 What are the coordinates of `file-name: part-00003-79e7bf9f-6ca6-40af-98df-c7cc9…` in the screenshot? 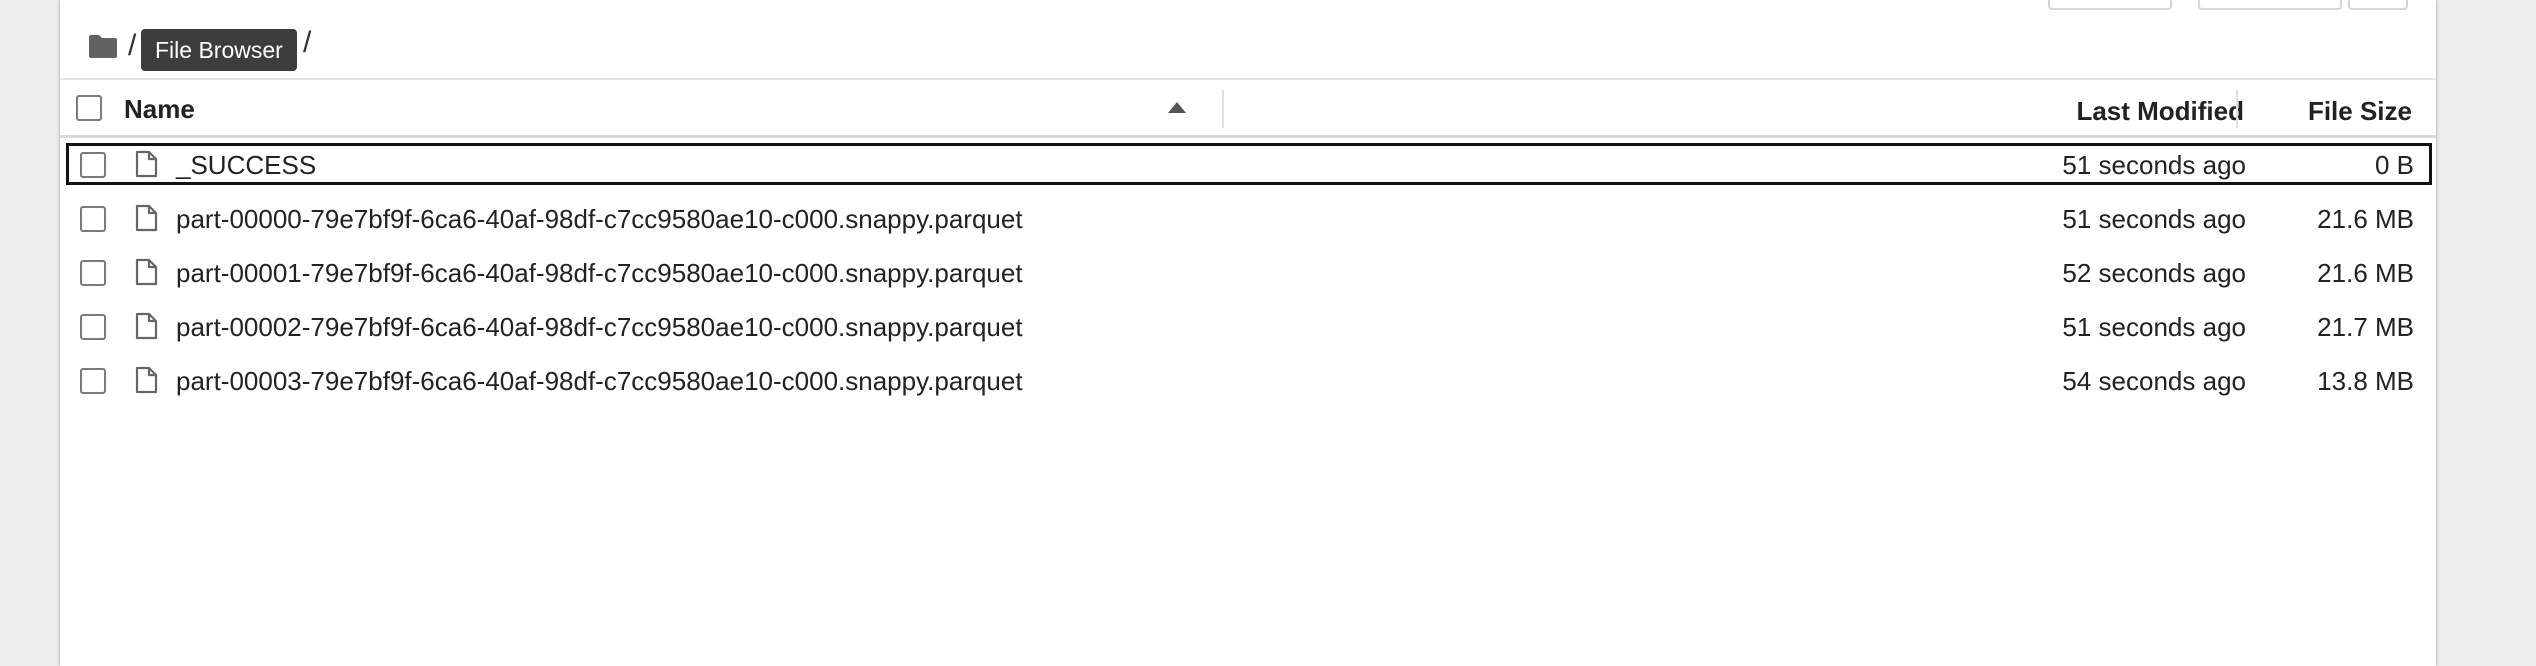 It's located at (599, 381).